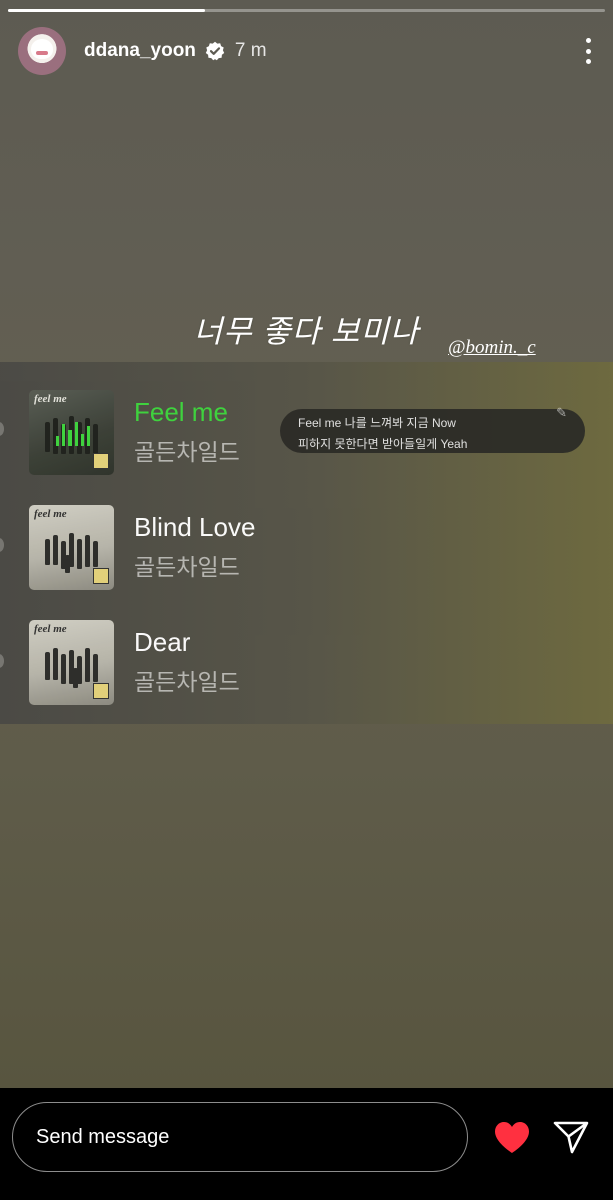 The height and width of the screenshot is (1200, 613). I want to click on story-progress-bar, so click(306, 10).